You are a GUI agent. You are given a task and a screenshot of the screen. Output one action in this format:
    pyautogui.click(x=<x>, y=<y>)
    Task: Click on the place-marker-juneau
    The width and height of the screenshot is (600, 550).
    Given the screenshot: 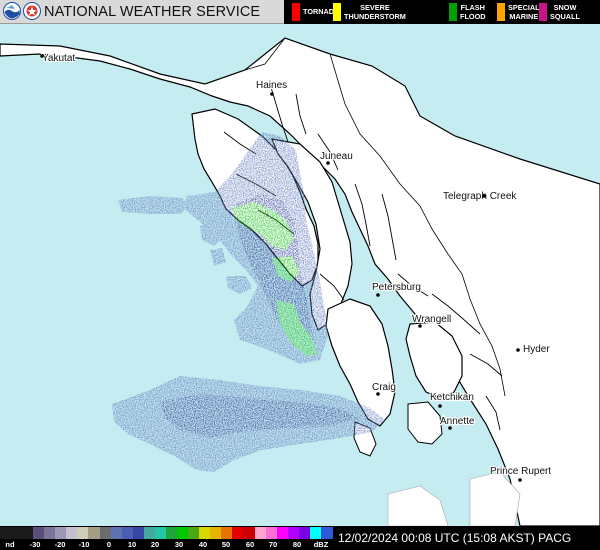 What is the action you would take?
    pyautogui.click(x=328, y=163)
    